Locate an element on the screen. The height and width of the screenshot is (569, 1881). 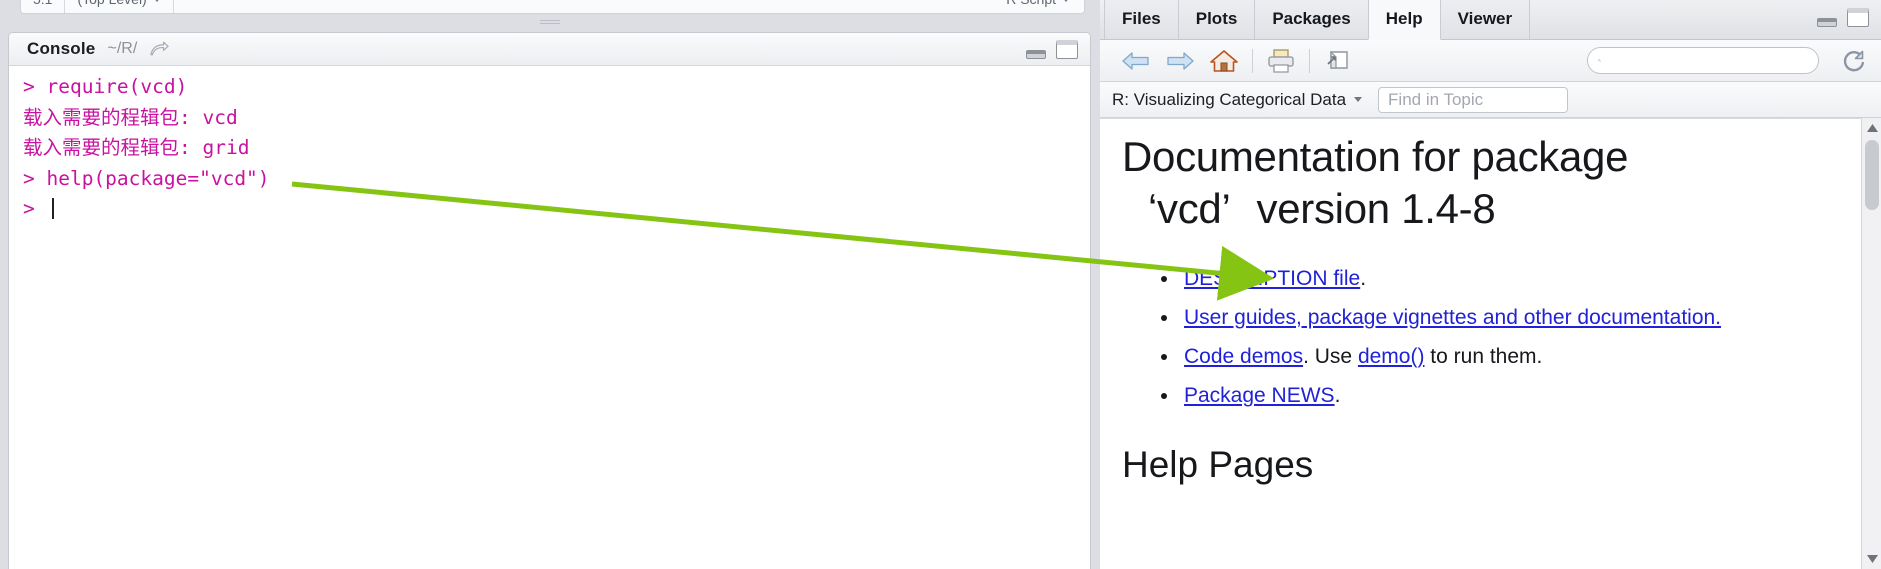
console-prompt: > is located at coordinates (35, 208).